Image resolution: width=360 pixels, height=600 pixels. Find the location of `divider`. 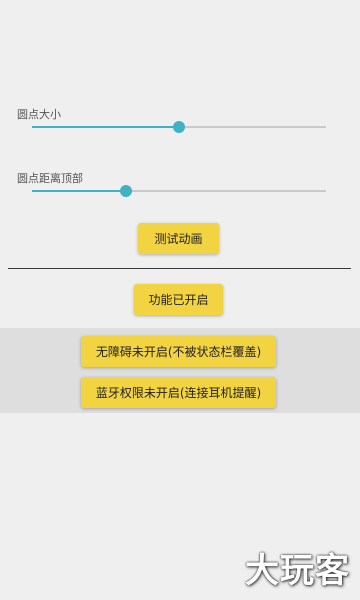

divider is located at coordinates (179, 268).